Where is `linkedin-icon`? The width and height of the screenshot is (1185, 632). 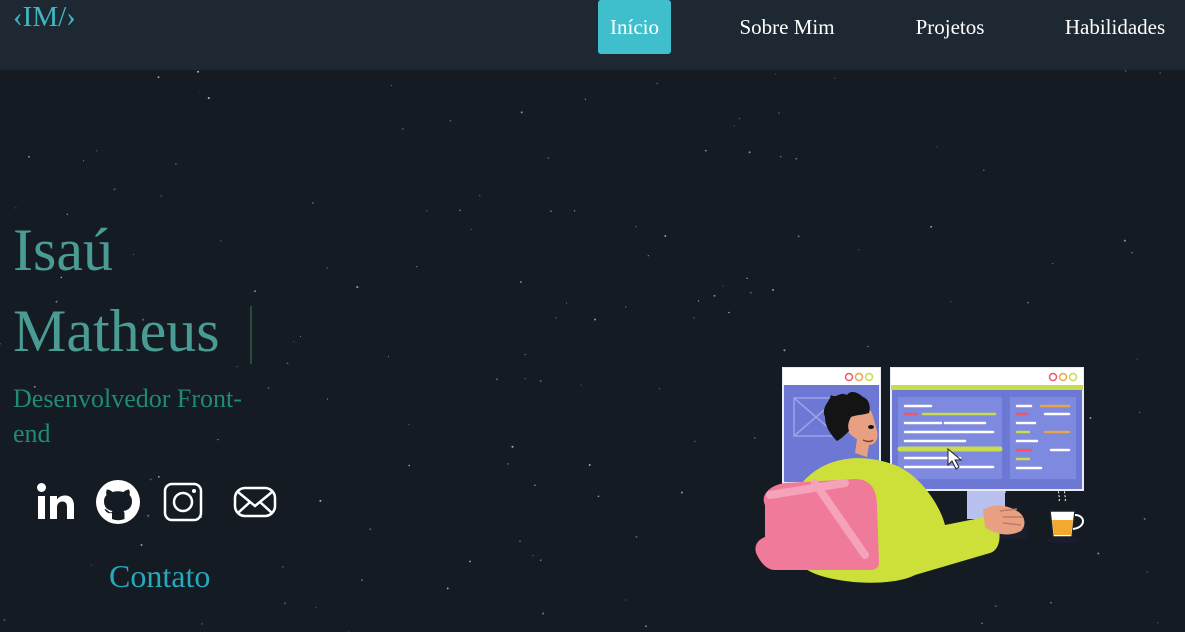 linkedin-icon is located at coordinates (57, 502).